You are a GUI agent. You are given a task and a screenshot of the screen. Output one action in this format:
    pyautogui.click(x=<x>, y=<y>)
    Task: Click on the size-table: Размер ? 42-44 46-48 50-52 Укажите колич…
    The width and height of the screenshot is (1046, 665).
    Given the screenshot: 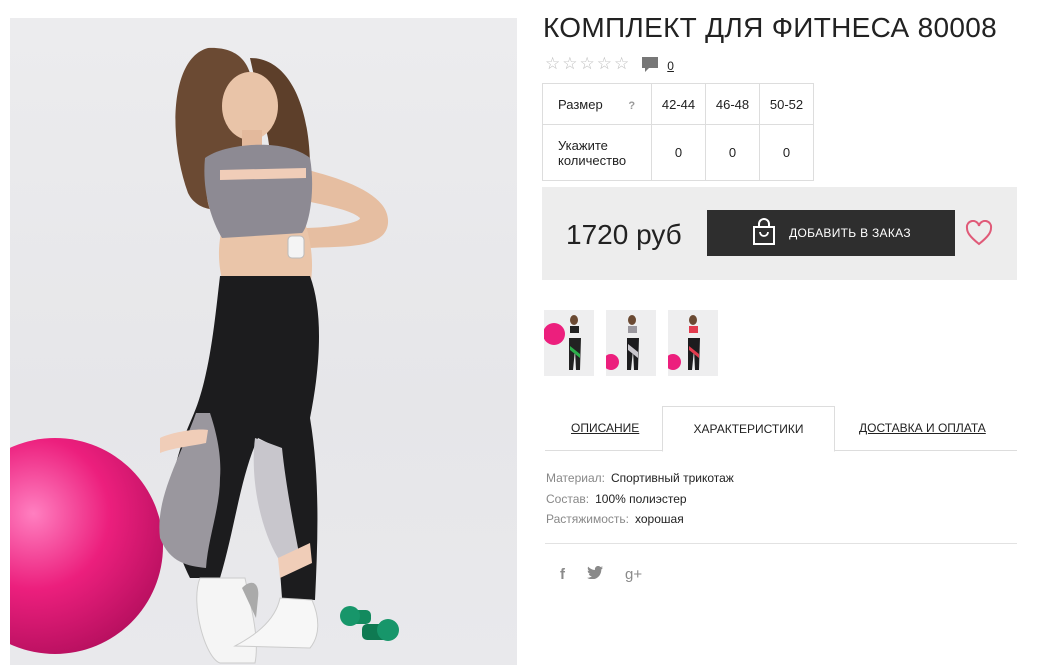 What is the action you would take?
    pyautogui.click(x=678, y=132)
    